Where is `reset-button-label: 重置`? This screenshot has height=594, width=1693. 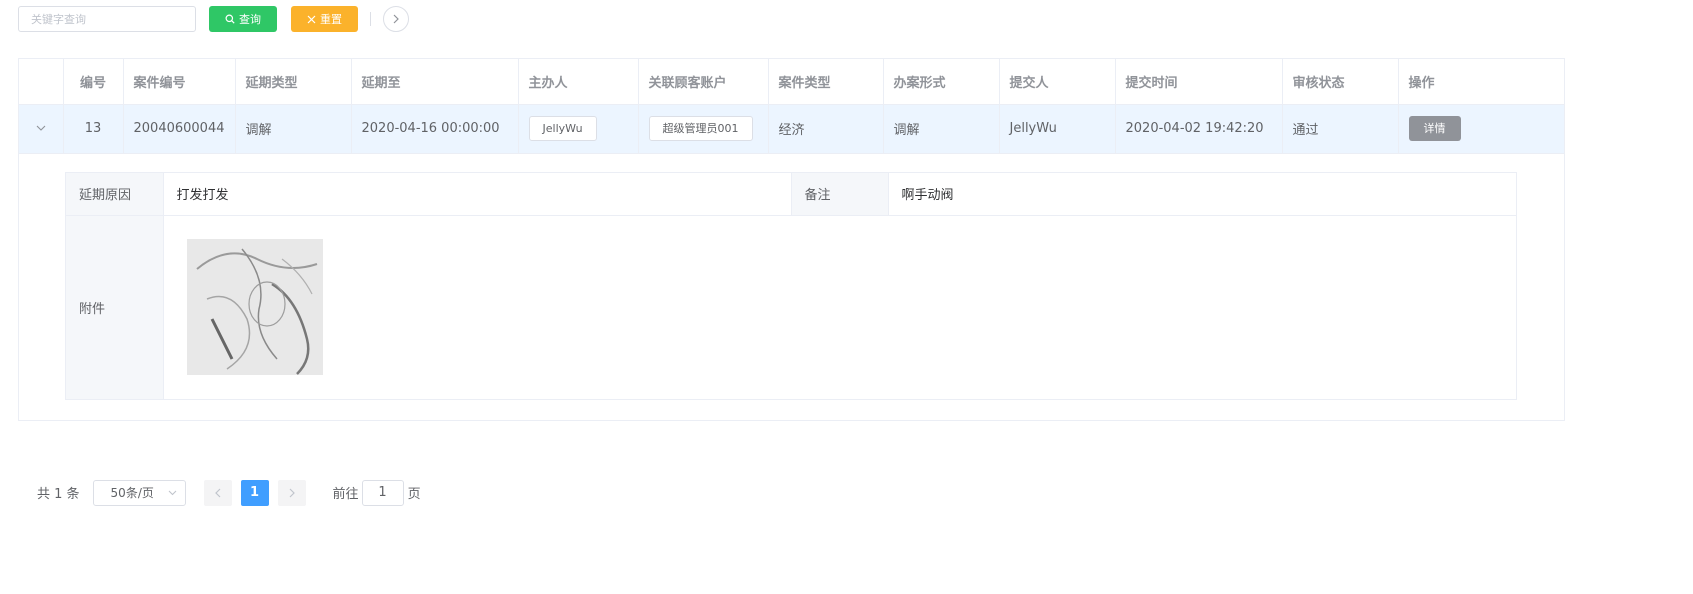
reset-button-label: 重置 is located at coordinates (331, 19).